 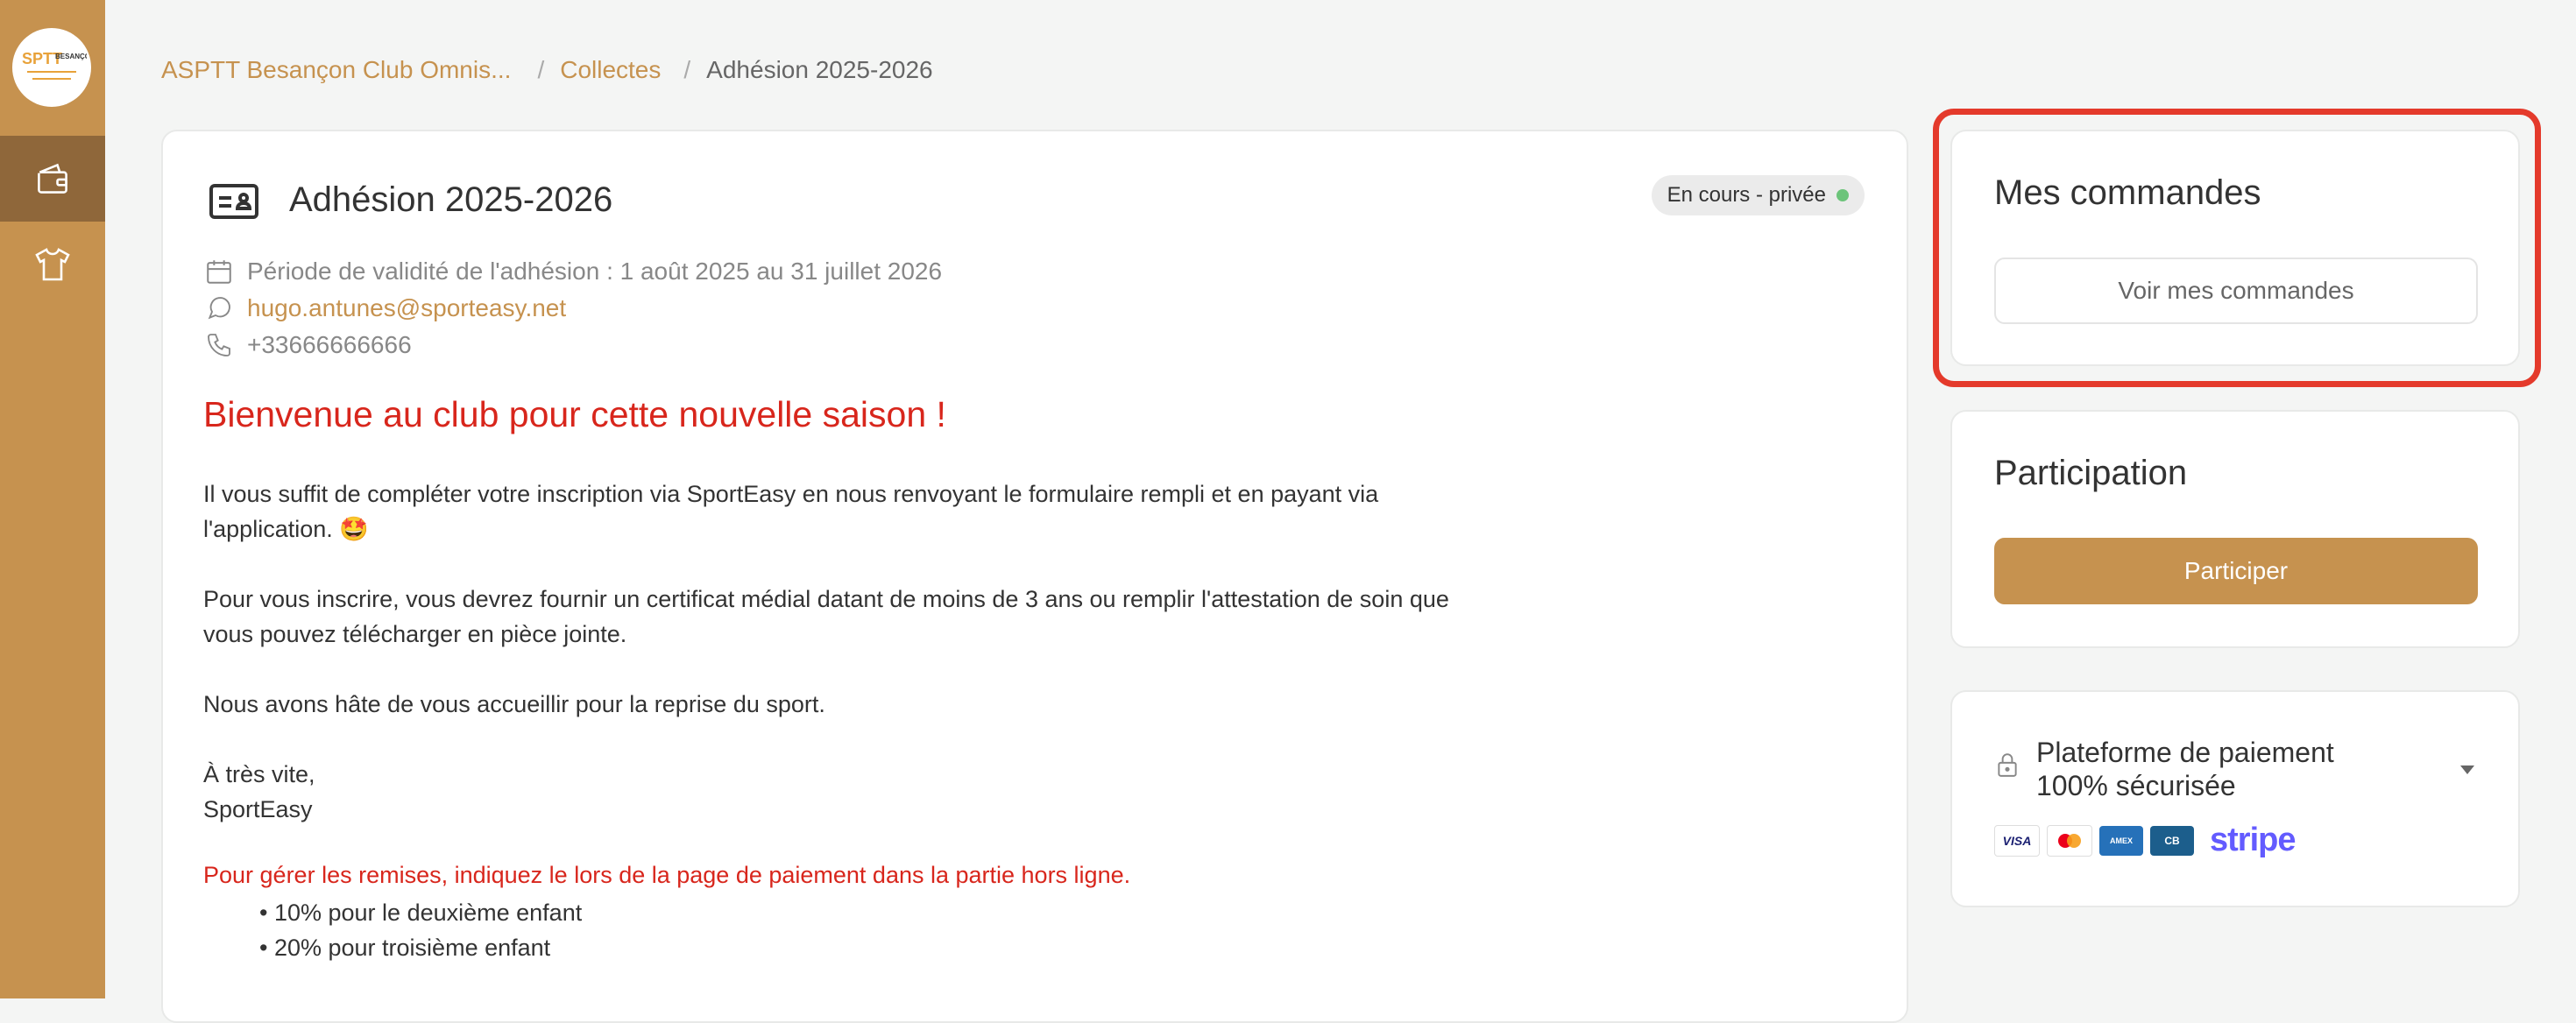 I want to click on closing-paragraph: À très vite, SportEasy, so click(x=869, y=792).